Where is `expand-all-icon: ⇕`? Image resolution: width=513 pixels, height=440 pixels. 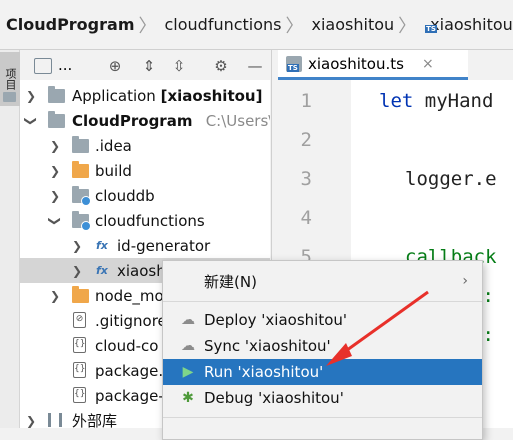 expand-all-icon: ⇕ is located at coordinates (149, 66).